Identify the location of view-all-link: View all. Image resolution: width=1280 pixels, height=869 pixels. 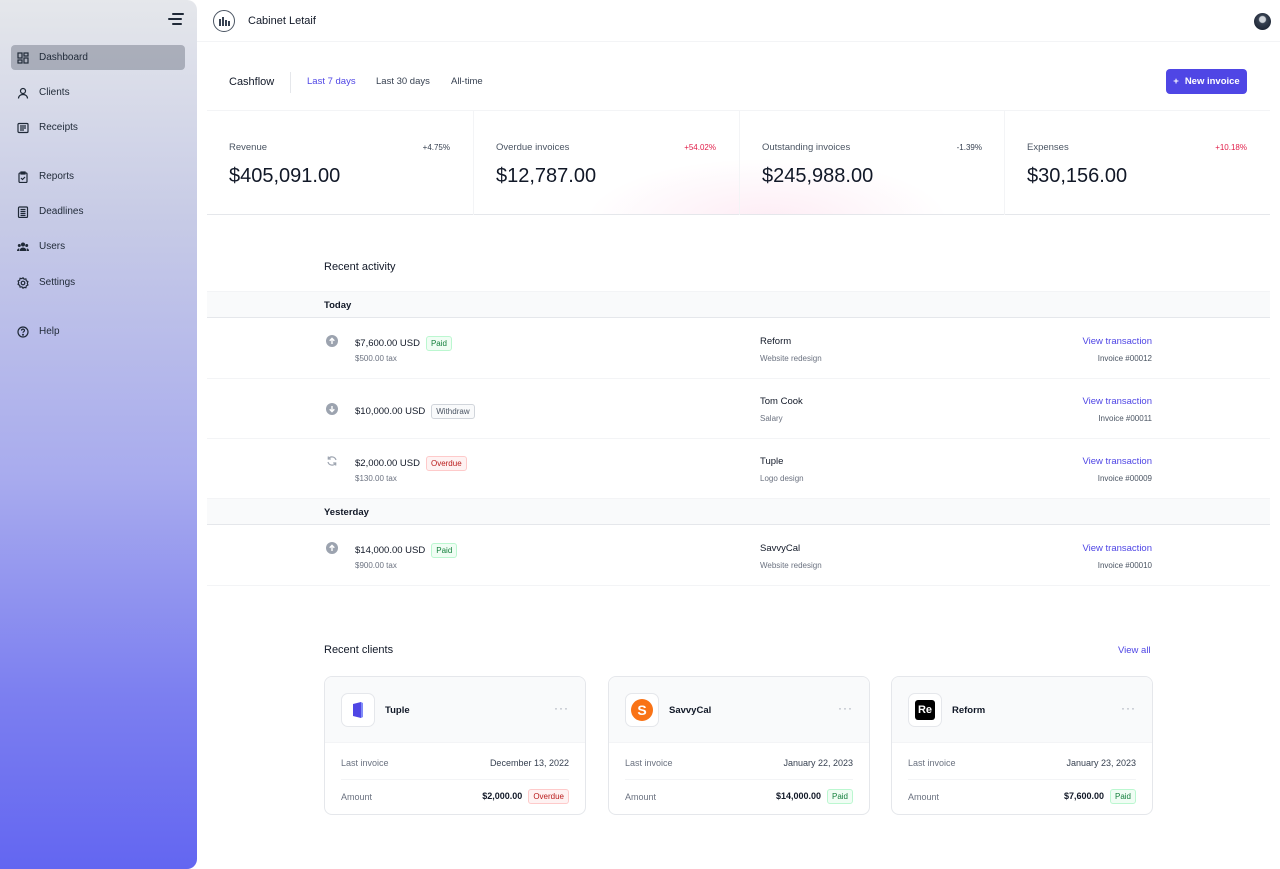
(1134, 650).